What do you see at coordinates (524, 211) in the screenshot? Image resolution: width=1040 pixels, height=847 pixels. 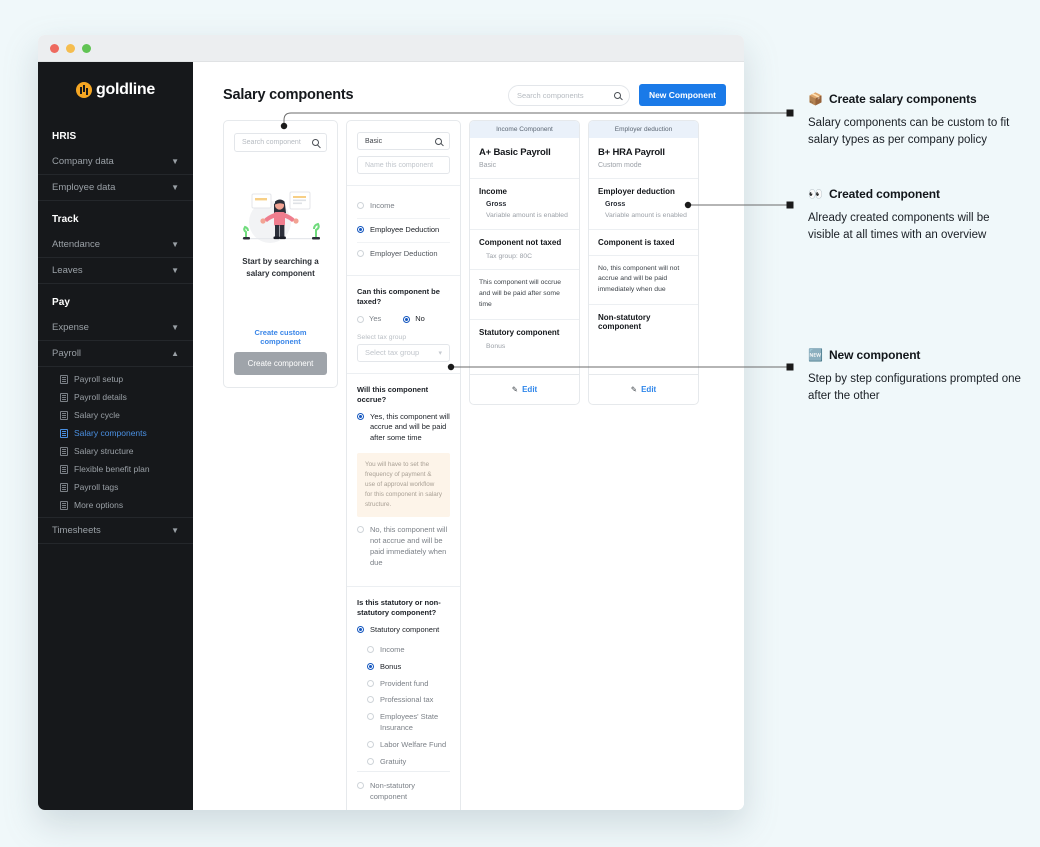 I see `section-detail: Gross Variable amount is enabled` at bounding box center [524, 211].